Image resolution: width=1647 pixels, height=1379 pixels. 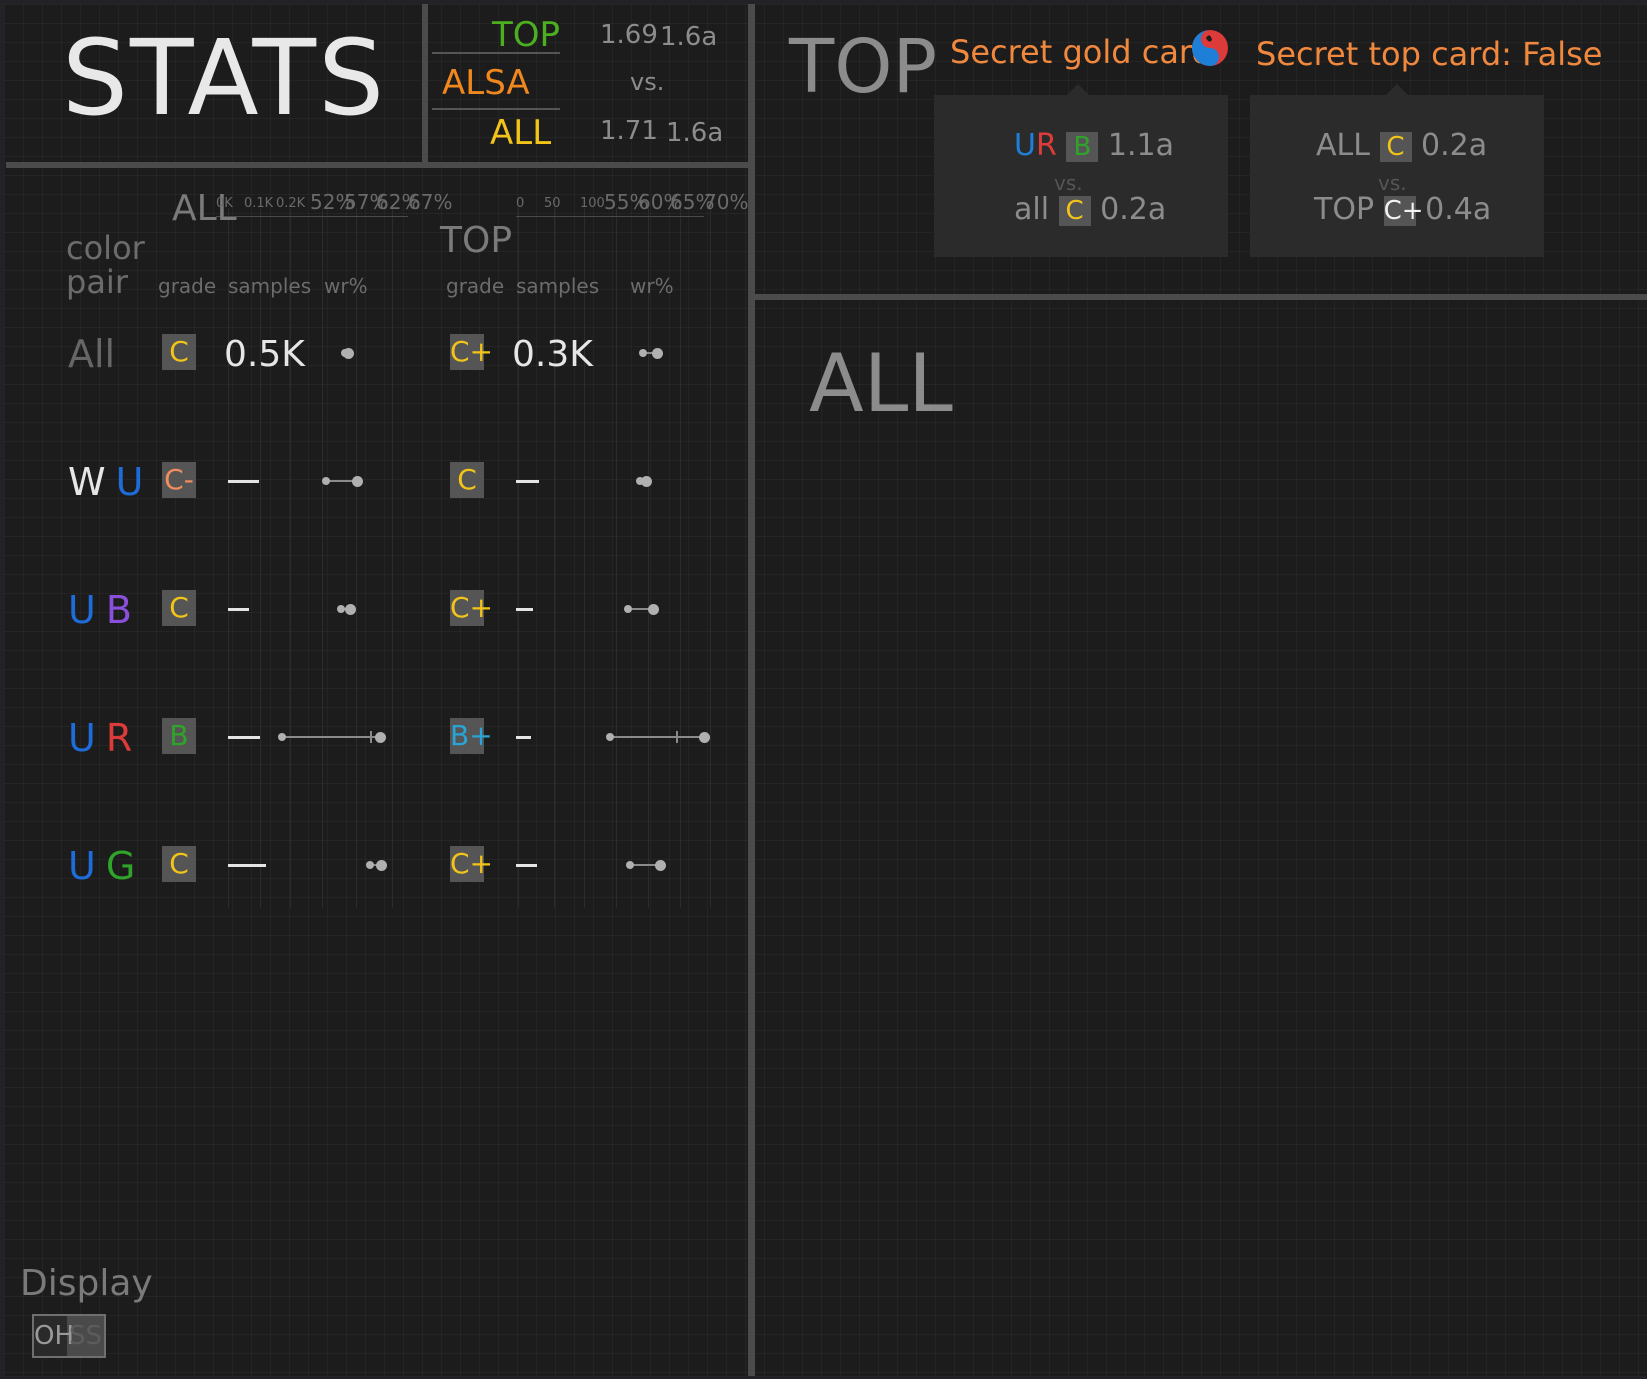 What do you see at coordinates (97, 282) in the screenshot?
I see `color-pair-header: pair` at bounding box center [97, 282].